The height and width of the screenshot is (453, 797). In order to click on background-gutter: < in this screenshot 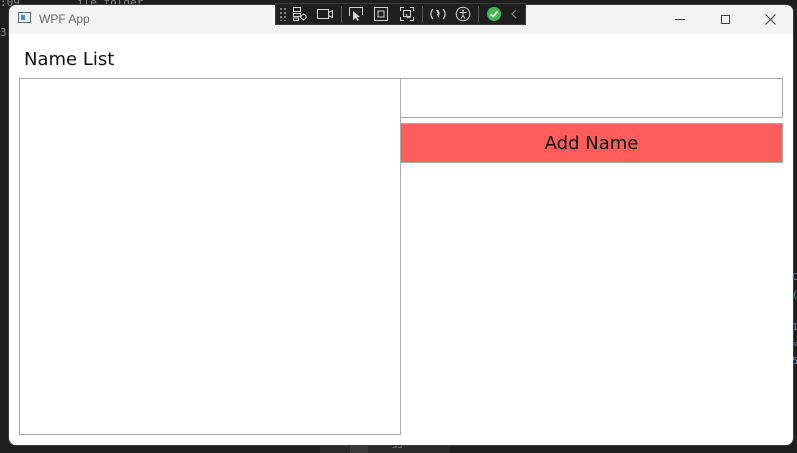, I will do `click(794, 344)`.